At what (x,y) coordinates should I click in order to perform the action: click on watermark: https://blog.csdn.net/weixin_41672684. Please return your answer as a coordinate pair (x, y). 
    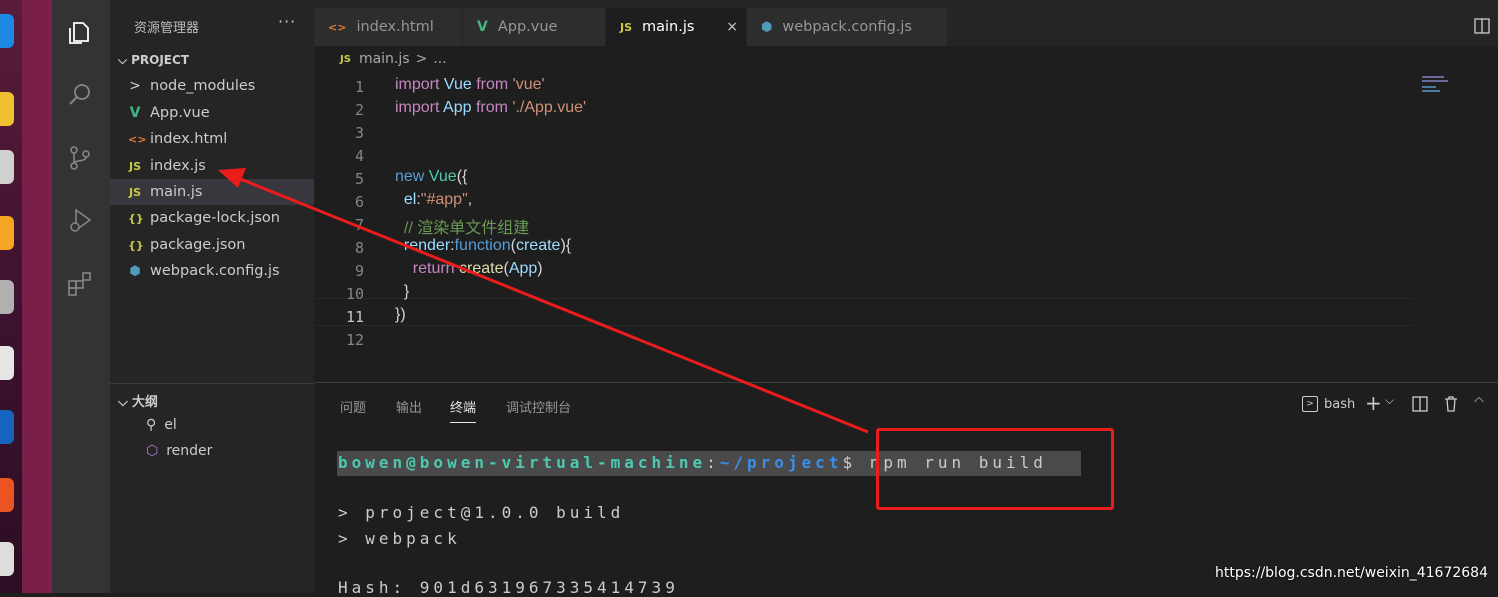
    Looking at the image, I should click on (1351, 573).